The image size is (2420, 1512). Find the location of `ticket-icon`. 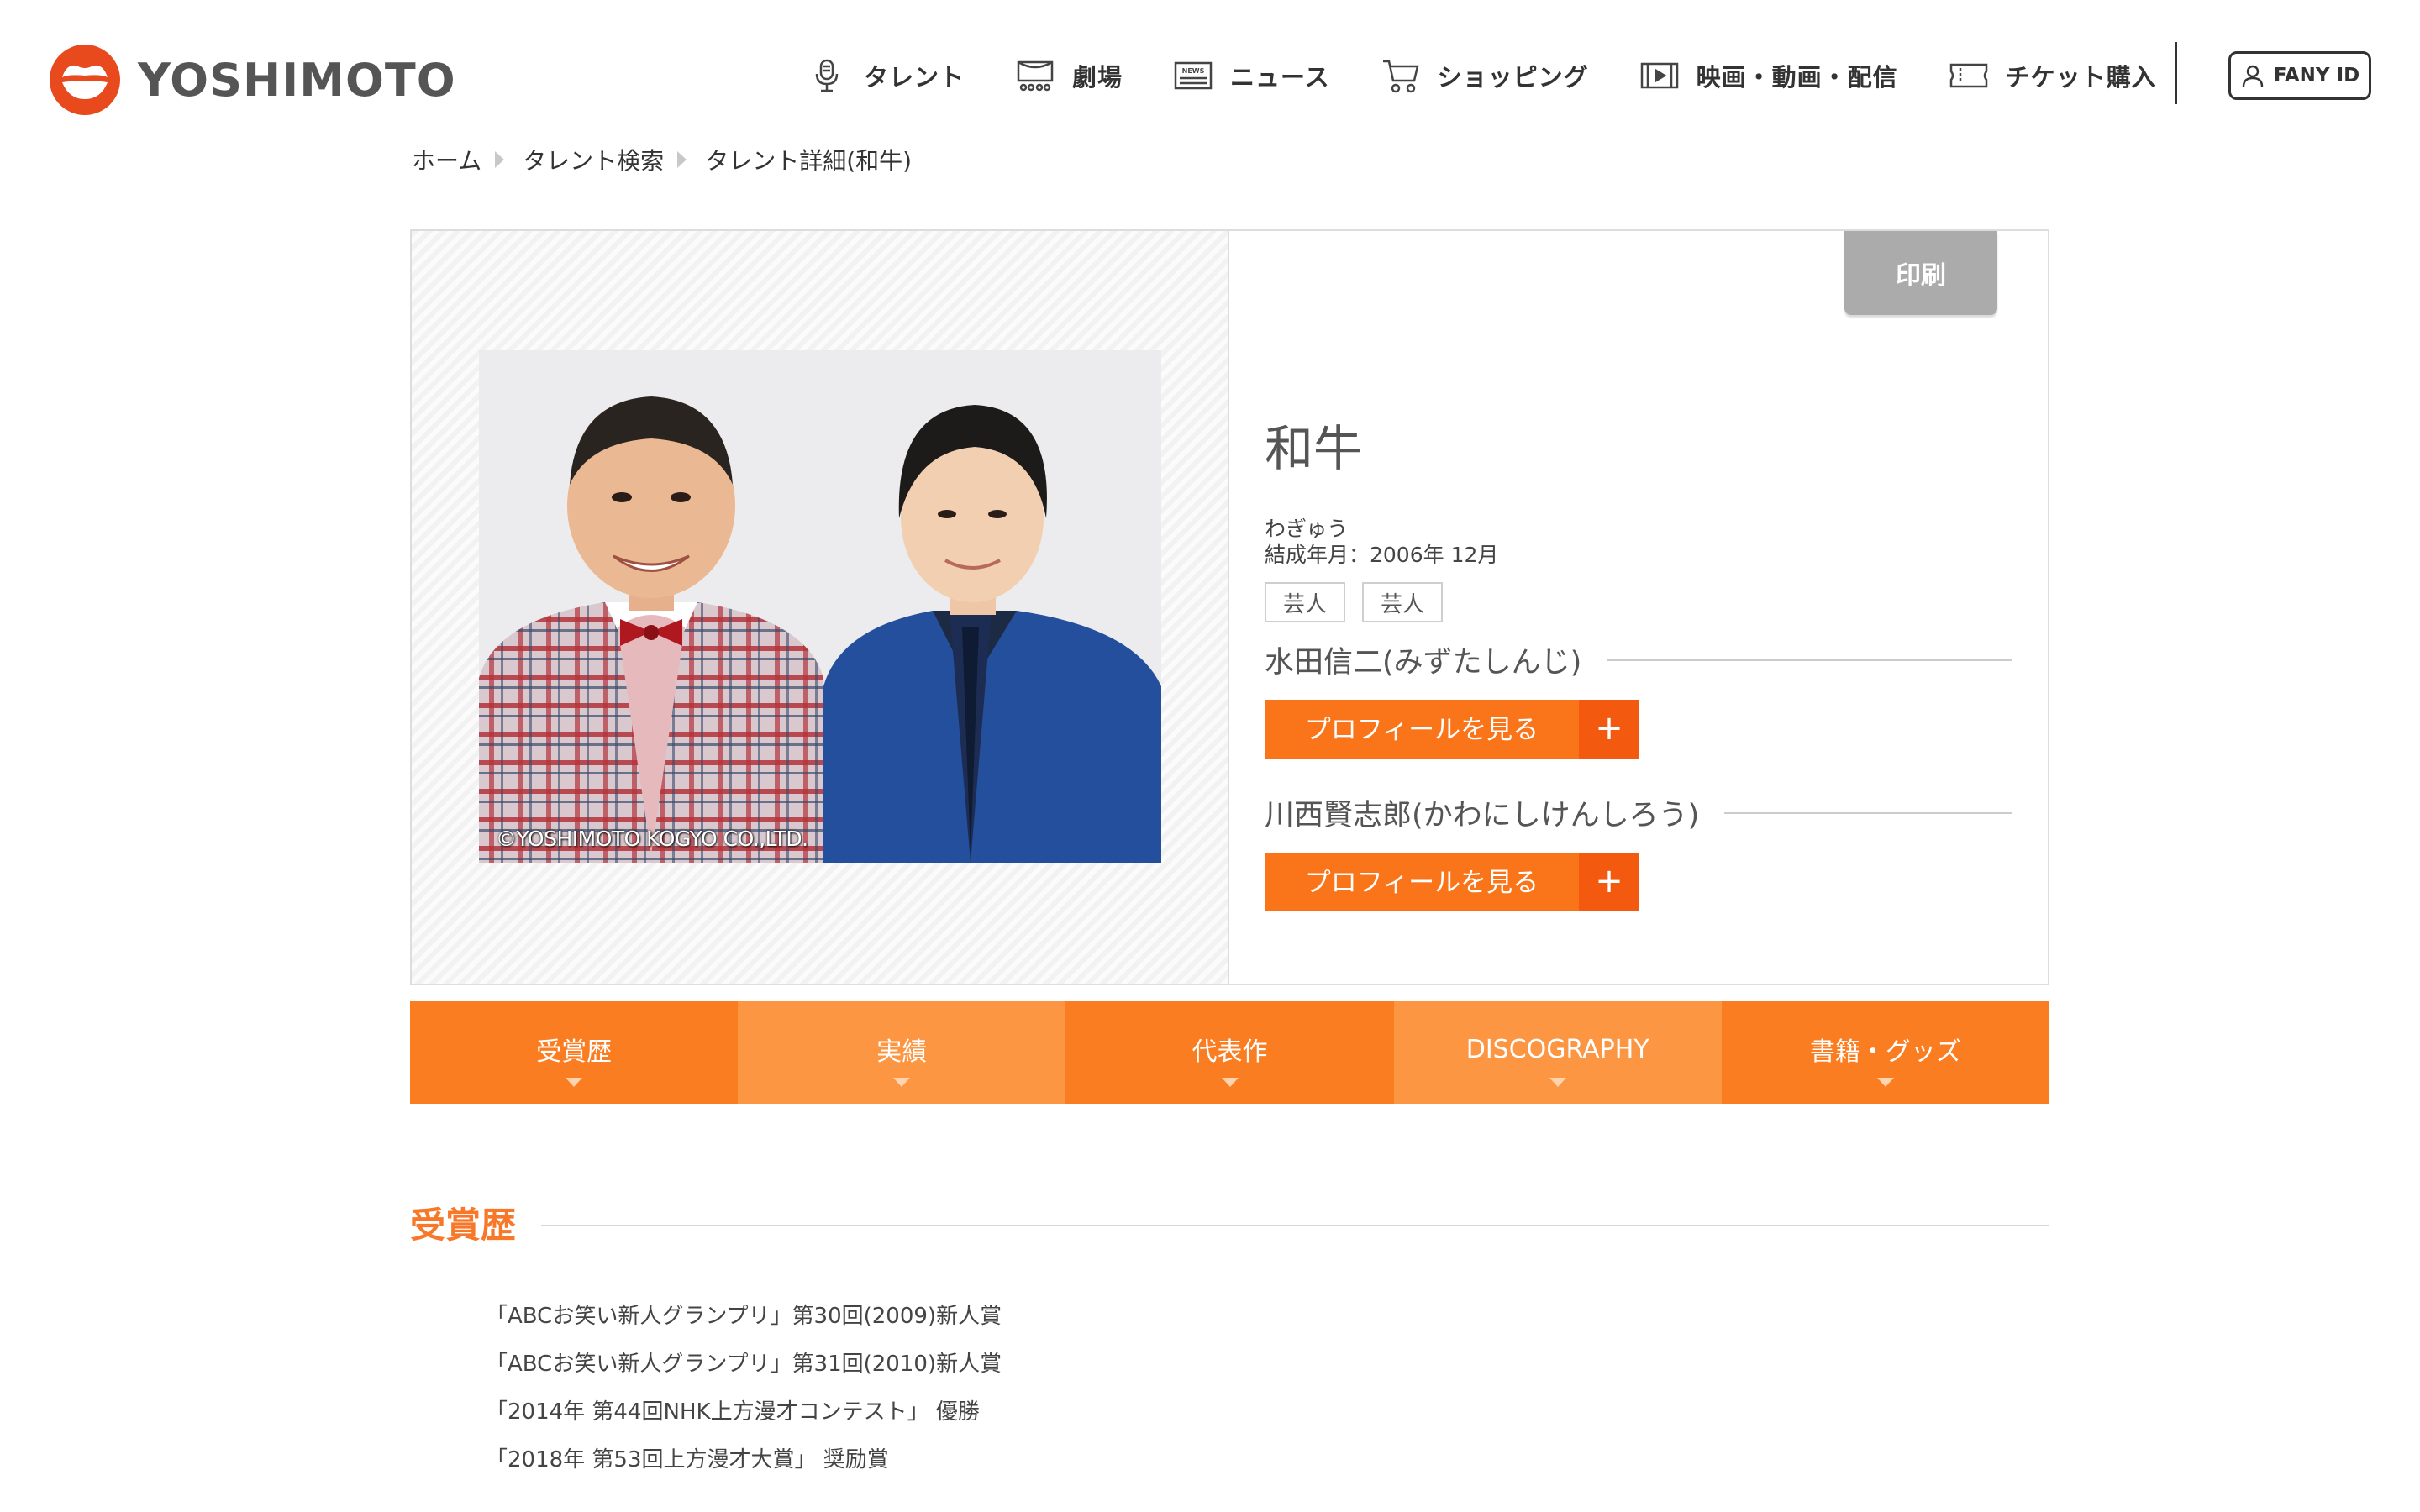

ticket-icon is located at coordinates (1968, 75).